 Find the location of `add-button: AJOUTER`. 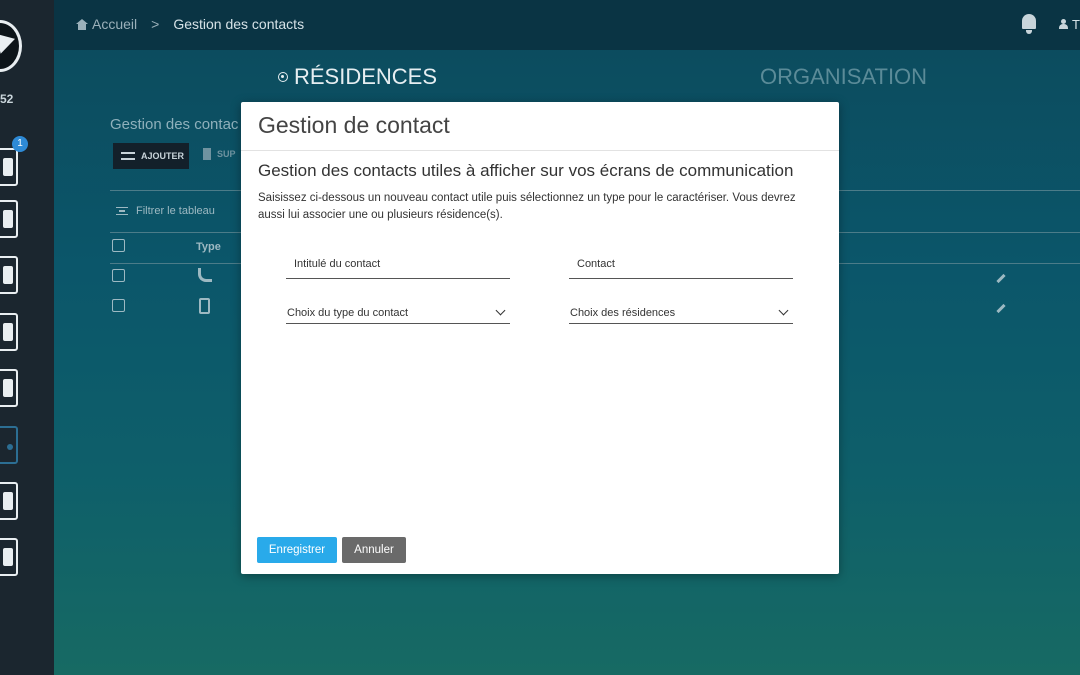

add-button: AJOUTER is located at coordinates (151, 156).